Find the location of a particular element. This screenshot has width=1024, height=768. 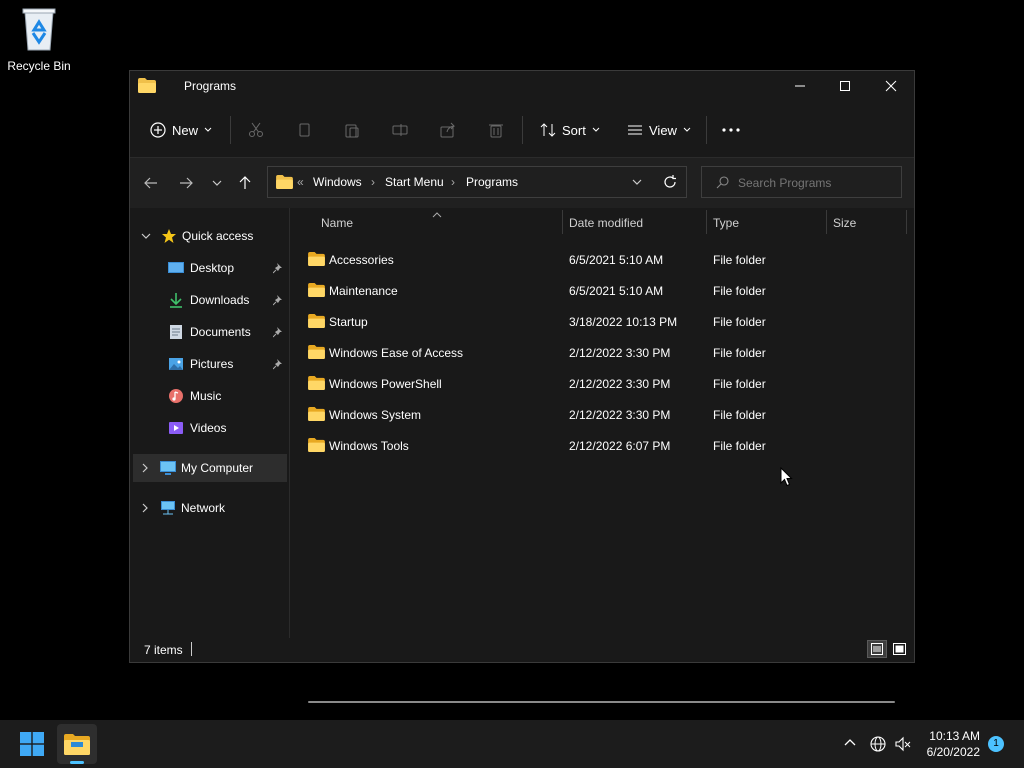

search-box is located at coordinates (801, 182).